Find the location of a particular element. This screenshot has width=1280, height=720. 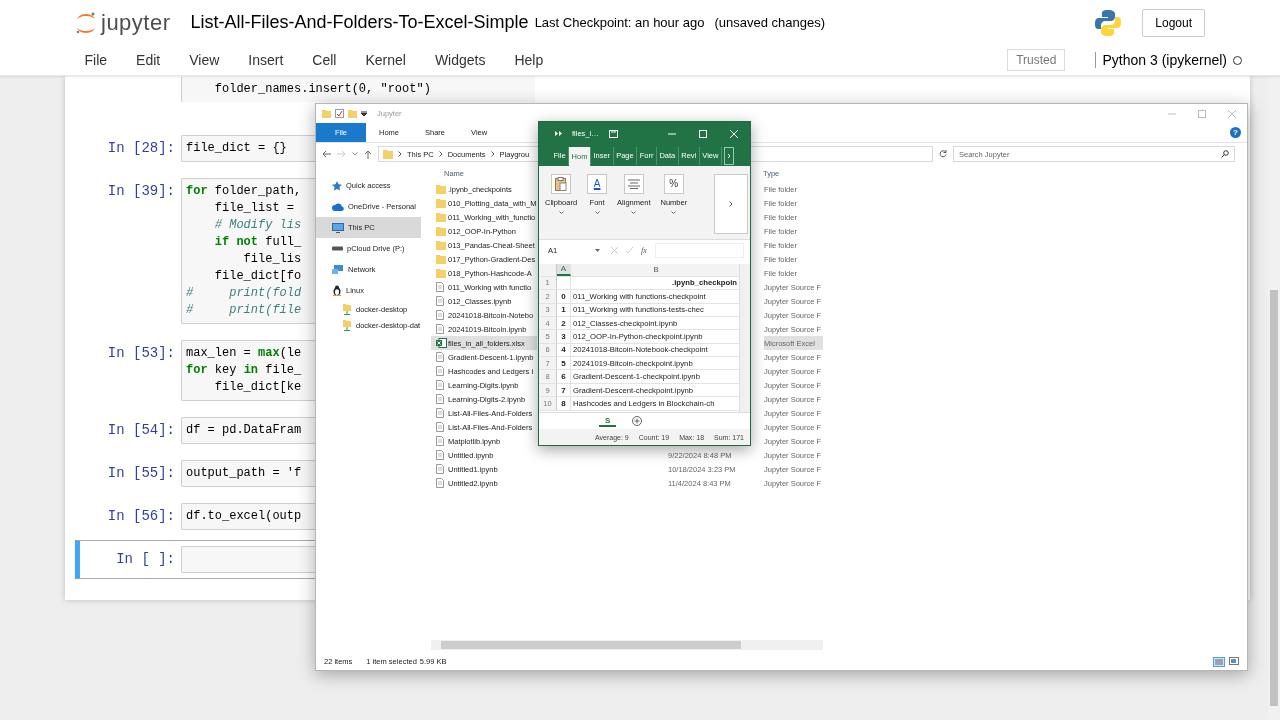

notebook-cell: In [39]: for folder_path, file_list = # Modify lis if not full_ file_lis file_dict[fo # print(fold # print(file is located at coordinates (195, 251).